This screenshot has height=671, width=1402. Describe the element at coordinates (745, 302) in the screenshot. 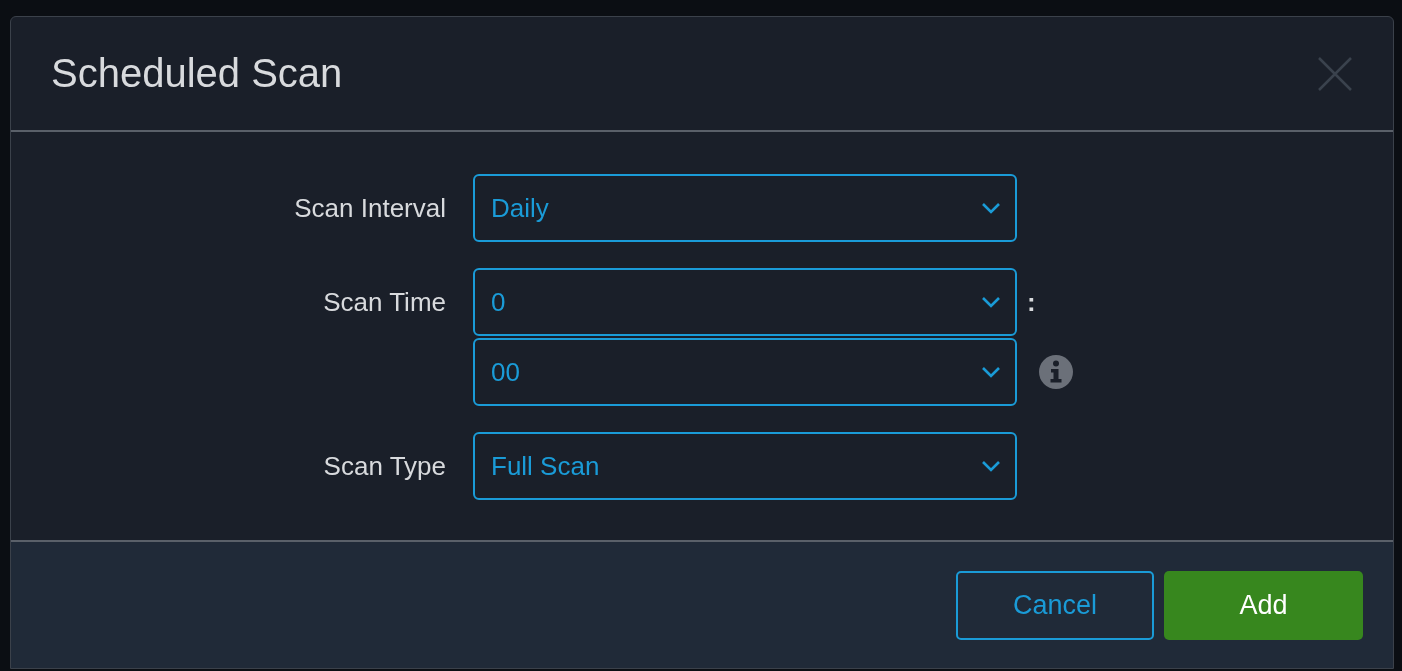

I see `dropdown-field: 0` at that location.